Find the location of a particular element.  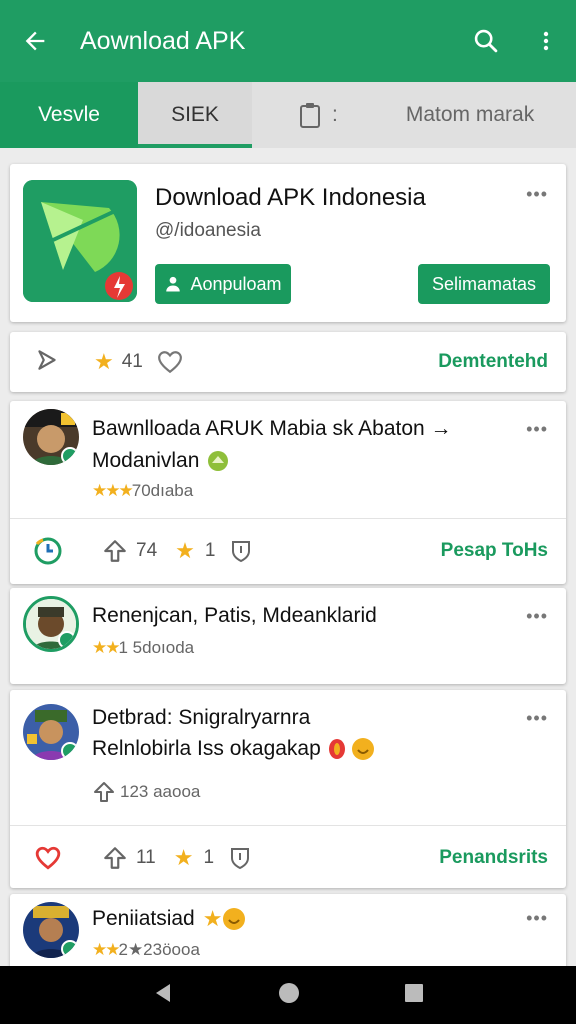

post-title: Peniiatsiad is located at coordinates (143, 918).